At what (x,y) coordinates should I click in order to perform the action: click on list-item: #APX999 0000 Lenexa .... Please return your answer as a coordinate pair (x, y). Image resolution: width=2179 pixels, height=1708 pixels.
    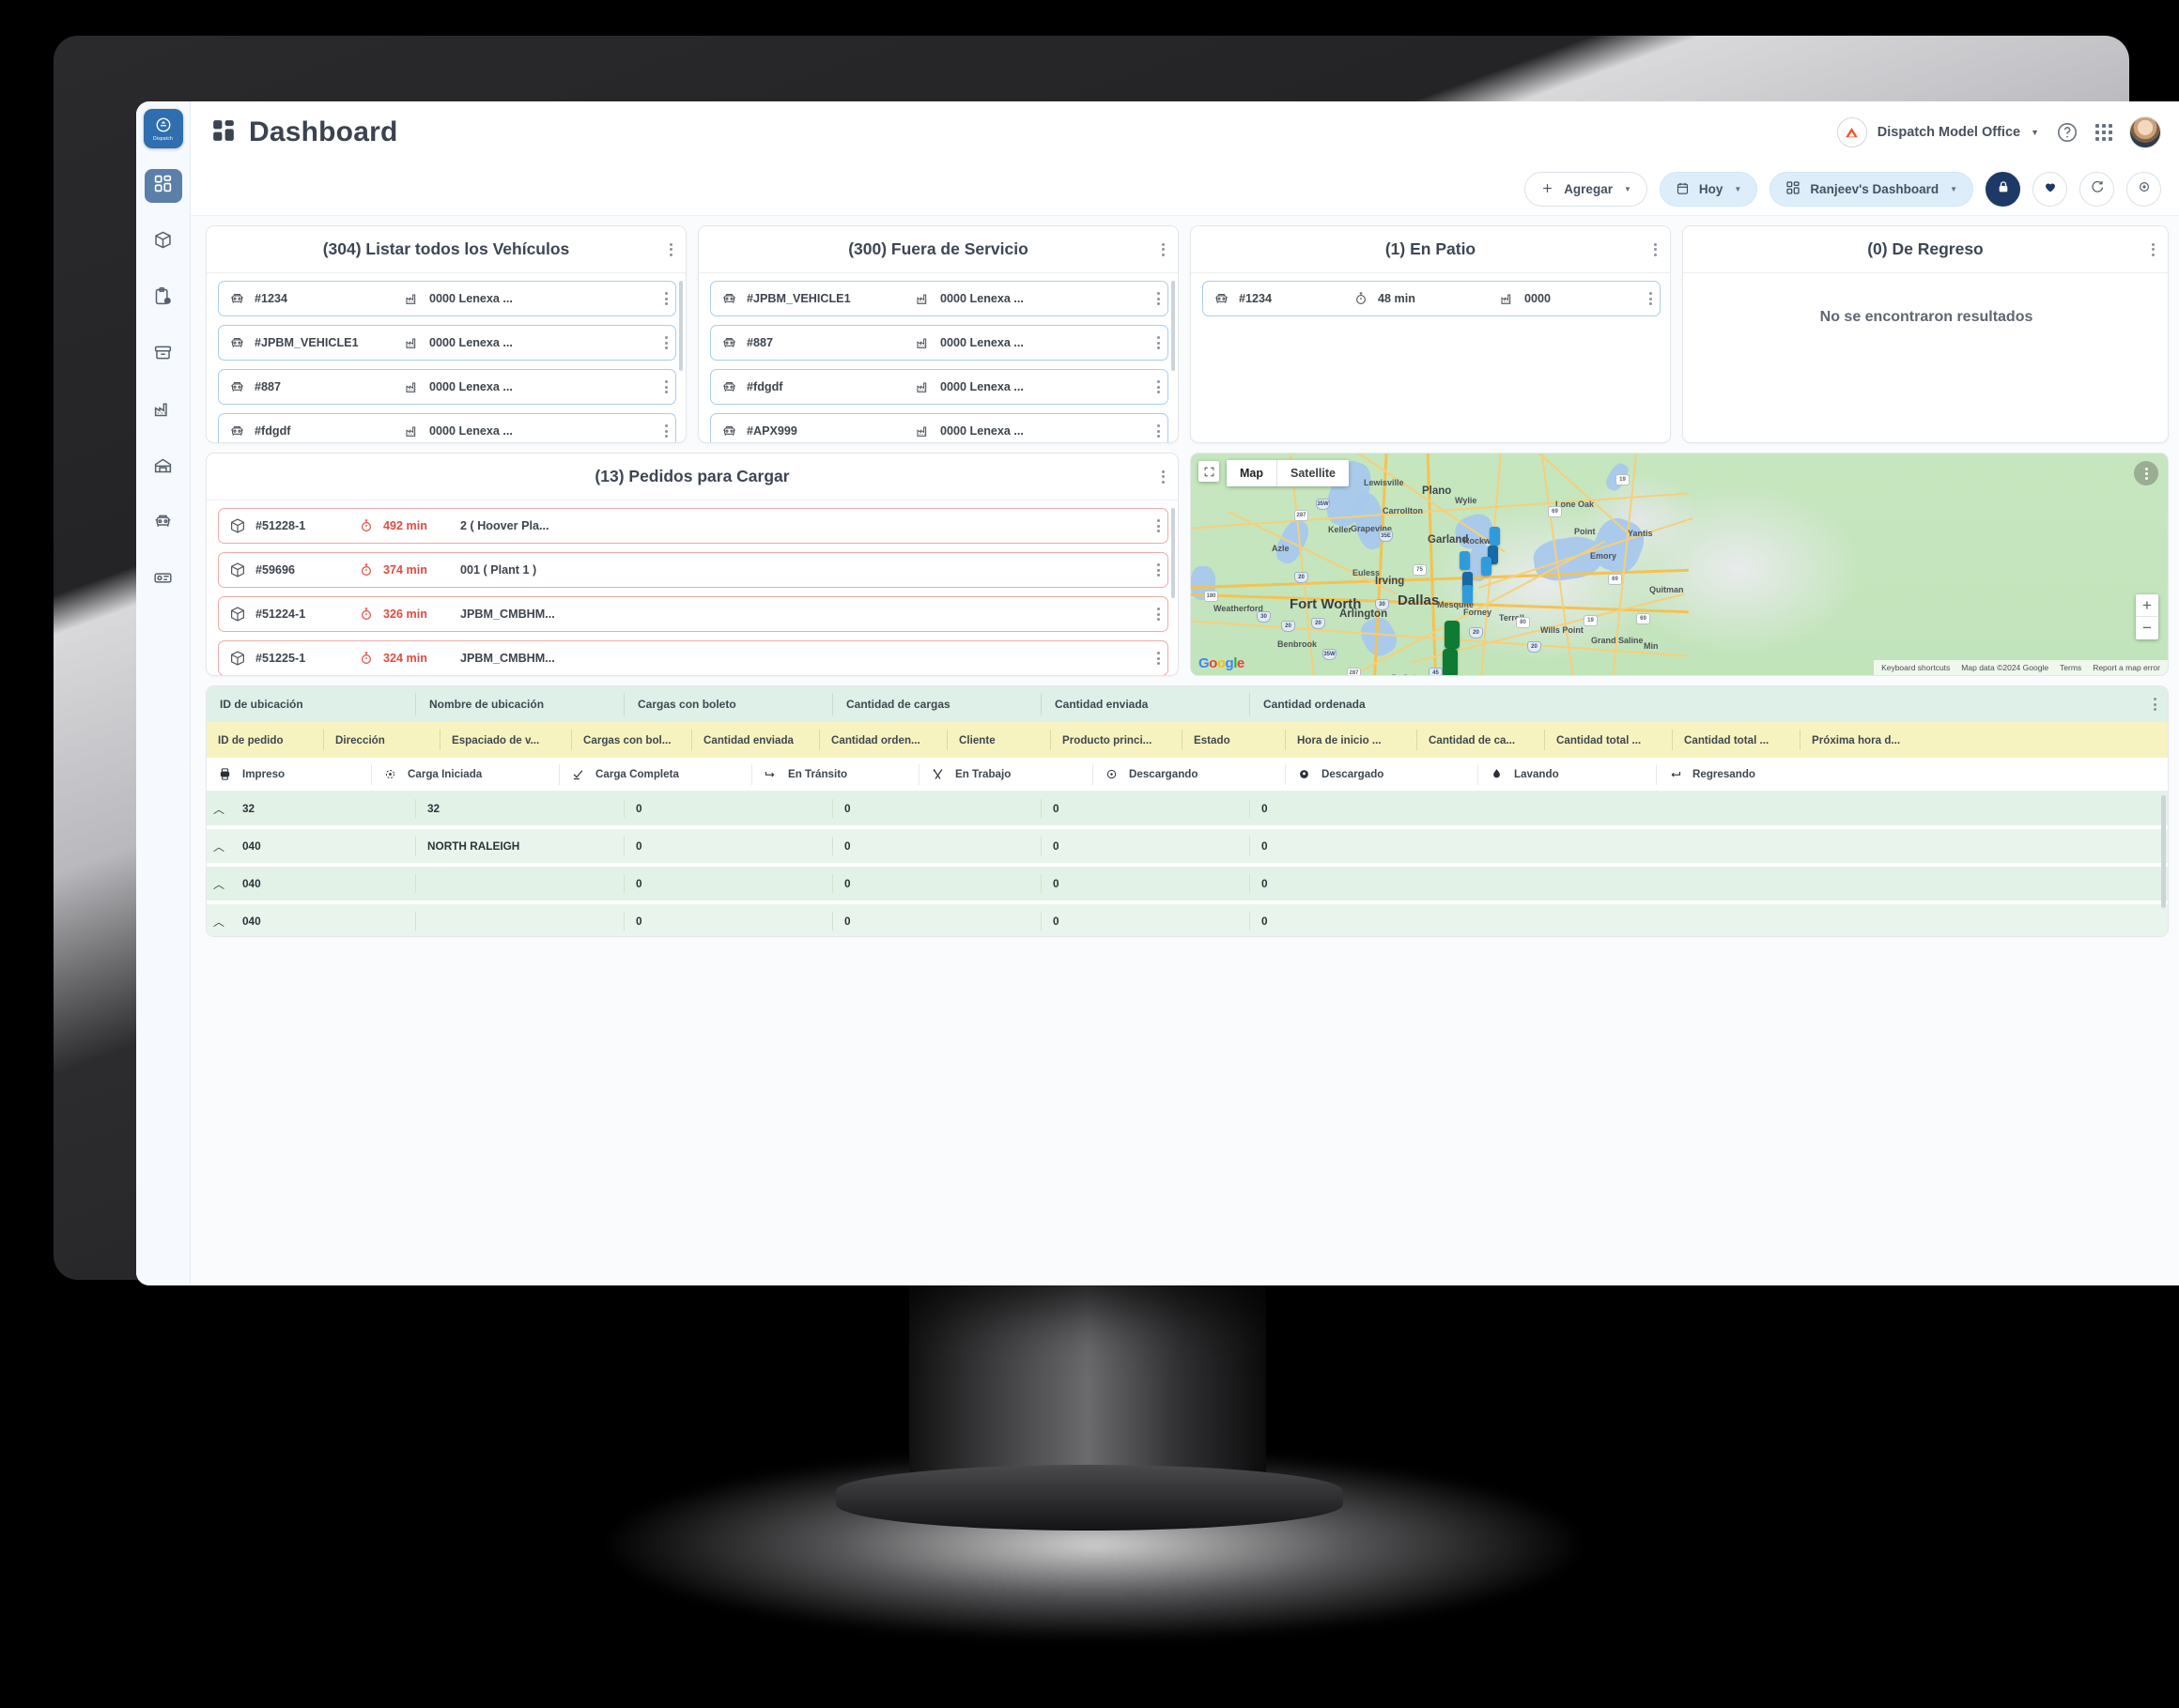
    Looking at the image, I should click on (939, 427).